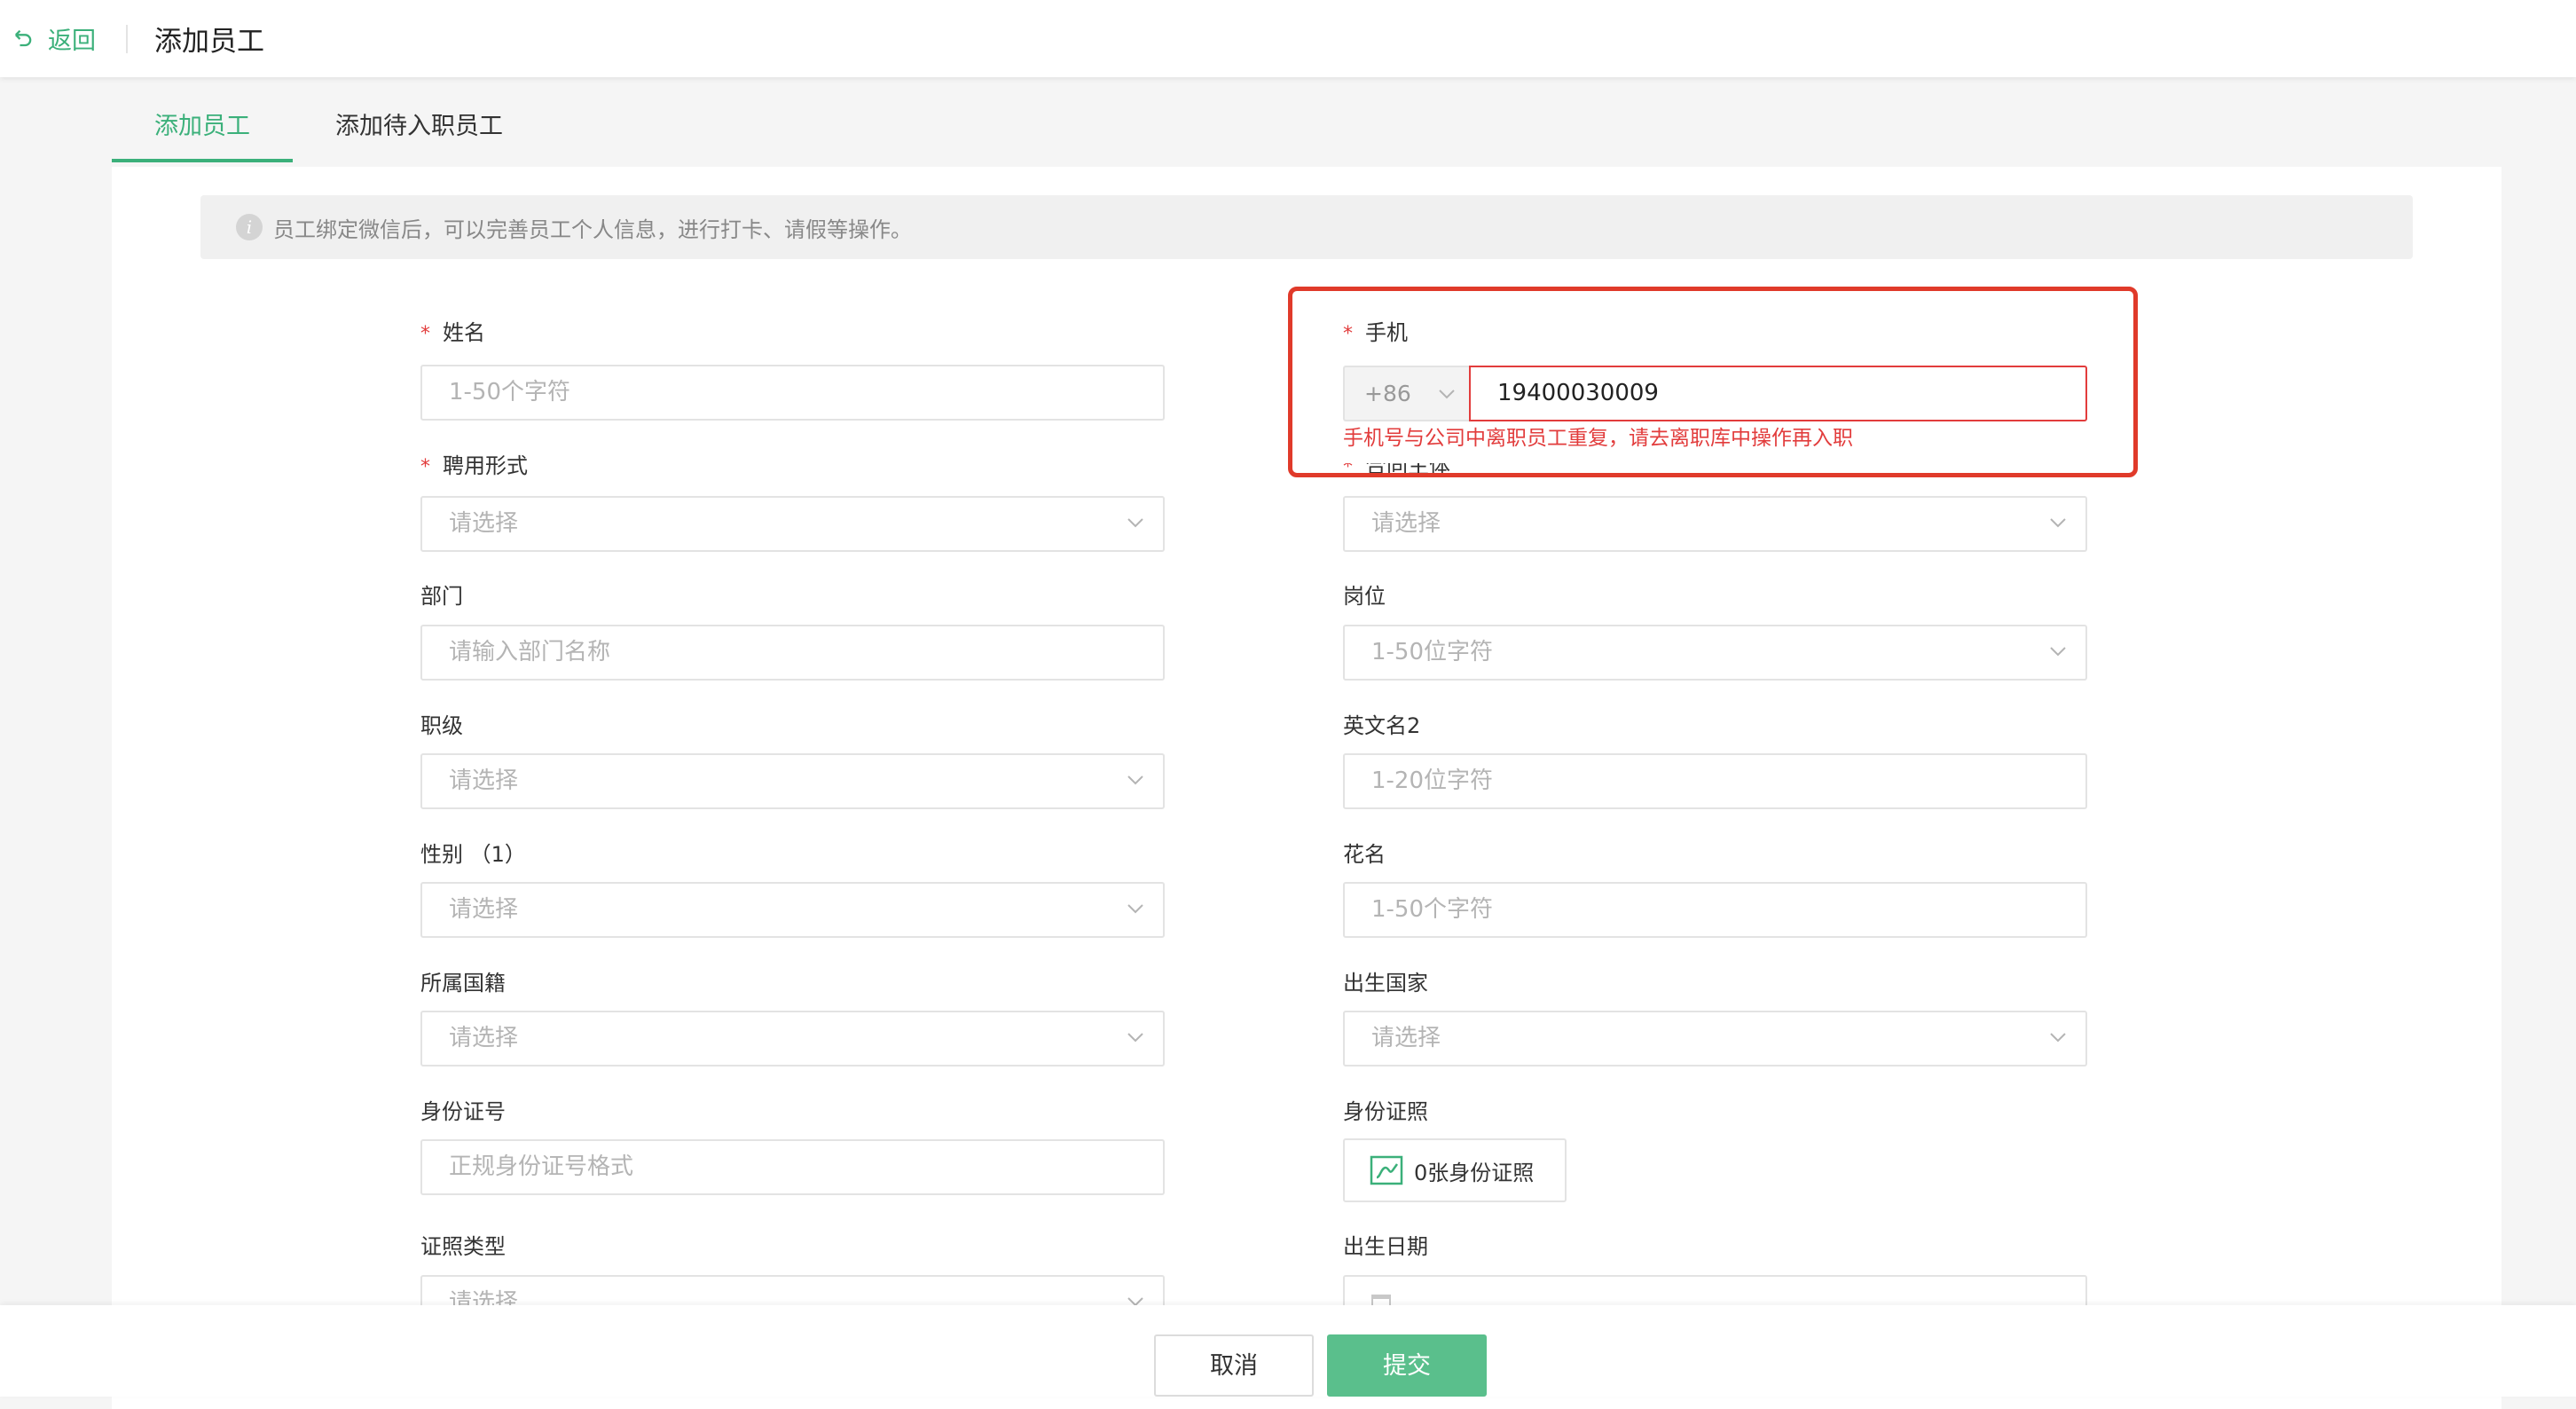 This screenshot has height=1409, width=2576. What do you see at coordinates (792, 393) in the screenshot?
I see `name-input: 1-50个字符` at bounding box center [792, 393].